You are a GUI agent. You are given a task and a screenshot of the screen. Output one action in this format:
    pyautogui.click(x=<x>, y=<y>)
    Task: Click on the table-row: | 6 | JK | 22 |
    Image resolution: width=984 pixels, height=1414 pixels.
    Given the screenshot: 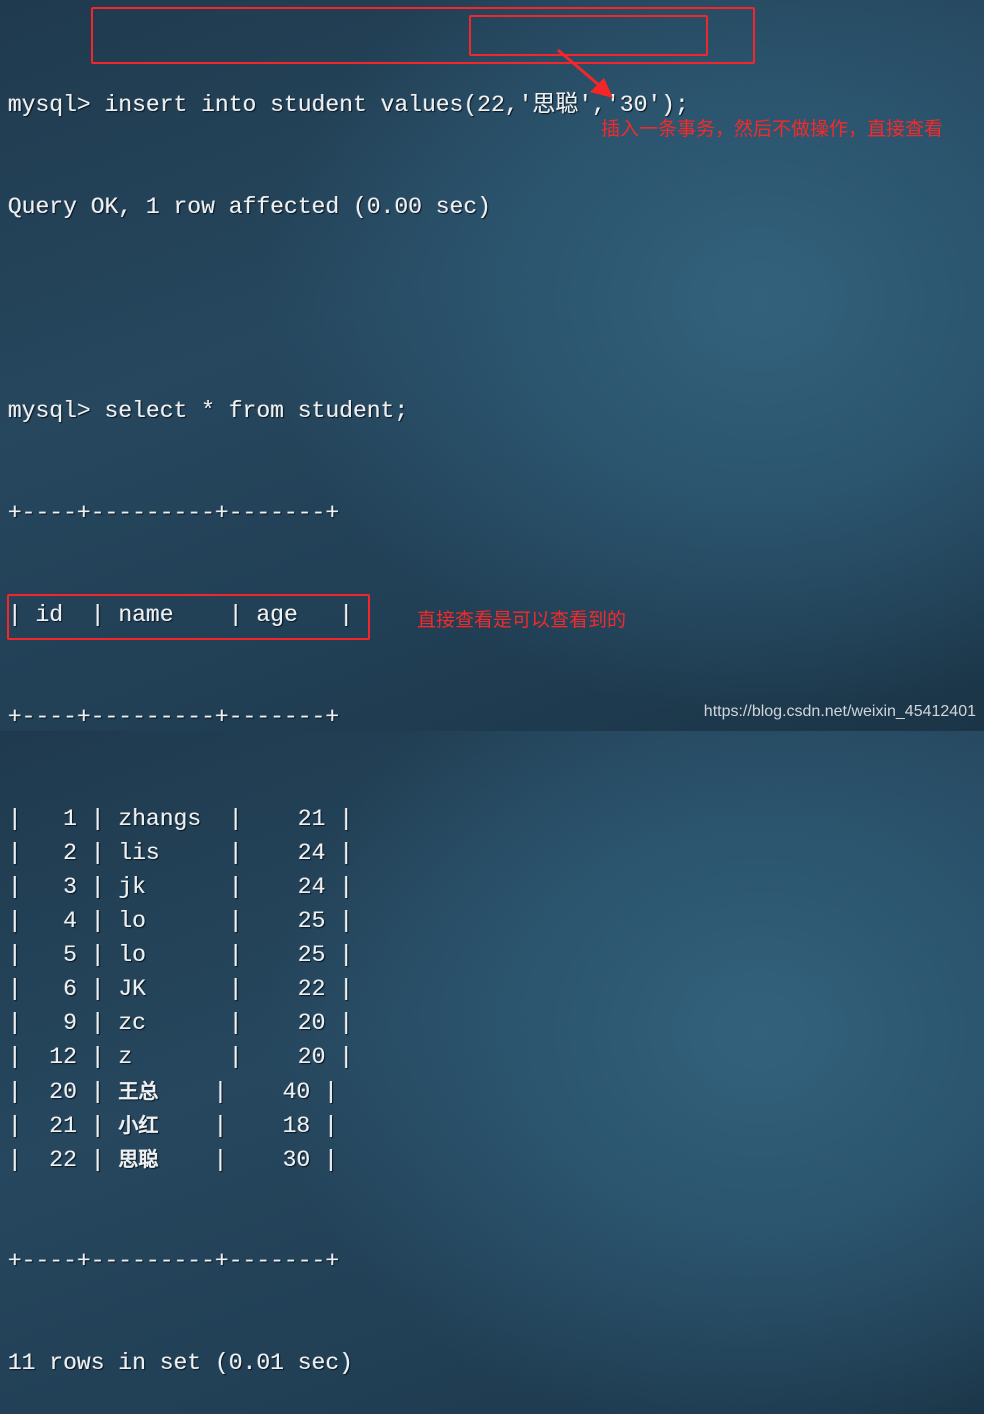 What is the action you would take?
    pyautogui.click(x=348, y=989)
    